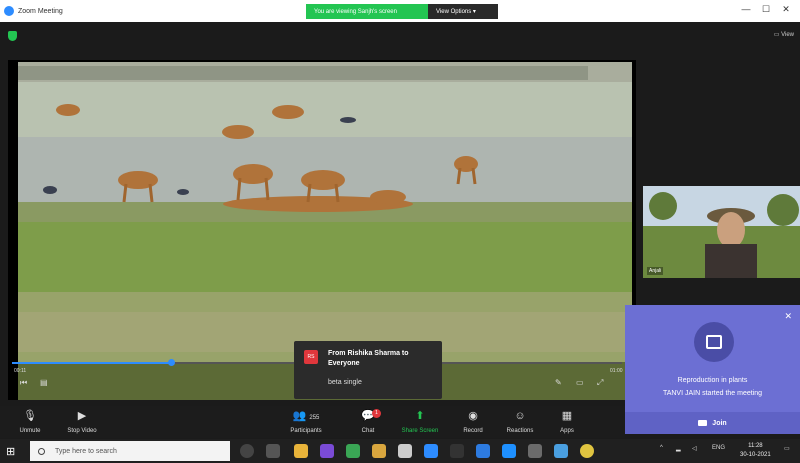 Image resolution: width=800 pixels, height=463 pixels. What do you see at coordinates (463, 11) in the screenshot?
I see `view-options-button: View Options ▾` at bounding box center [463, 11].